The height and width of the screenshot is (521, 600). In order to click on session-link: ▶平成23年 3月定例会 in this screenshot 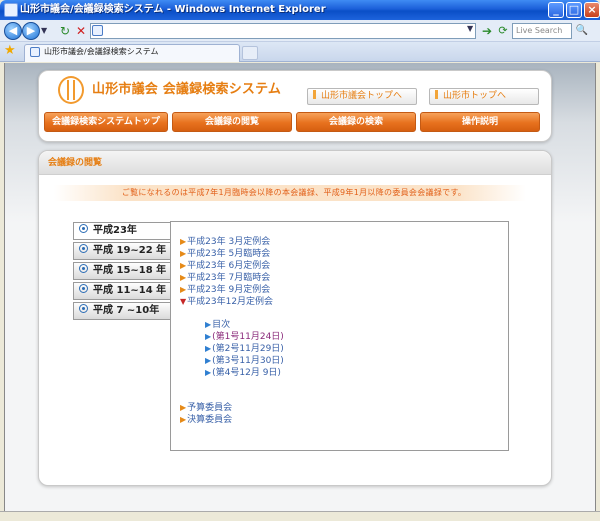, I will do `click(225, 242)`.